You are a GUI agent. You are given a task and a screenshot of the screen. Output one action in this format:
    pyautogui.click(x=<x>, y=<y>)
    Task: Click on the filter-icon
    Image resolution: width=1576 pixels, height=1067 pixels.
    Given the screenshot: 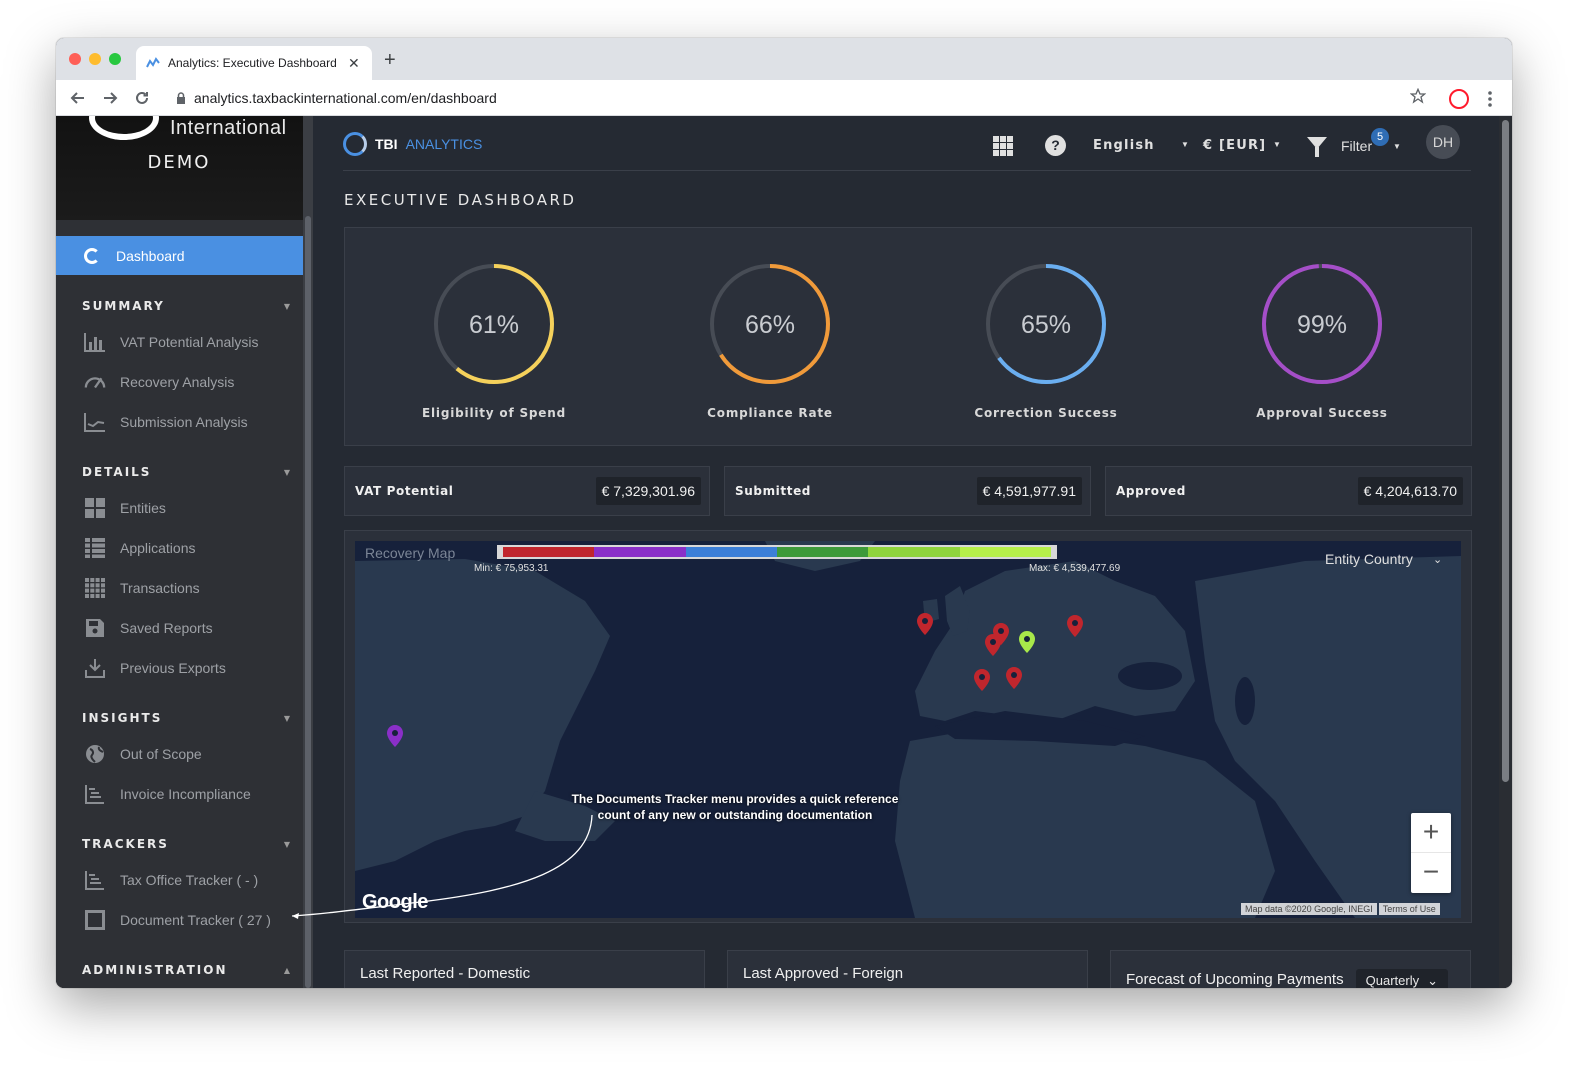 What is the action you would take?
    pyautogui.click(x=1317, y=147)
    